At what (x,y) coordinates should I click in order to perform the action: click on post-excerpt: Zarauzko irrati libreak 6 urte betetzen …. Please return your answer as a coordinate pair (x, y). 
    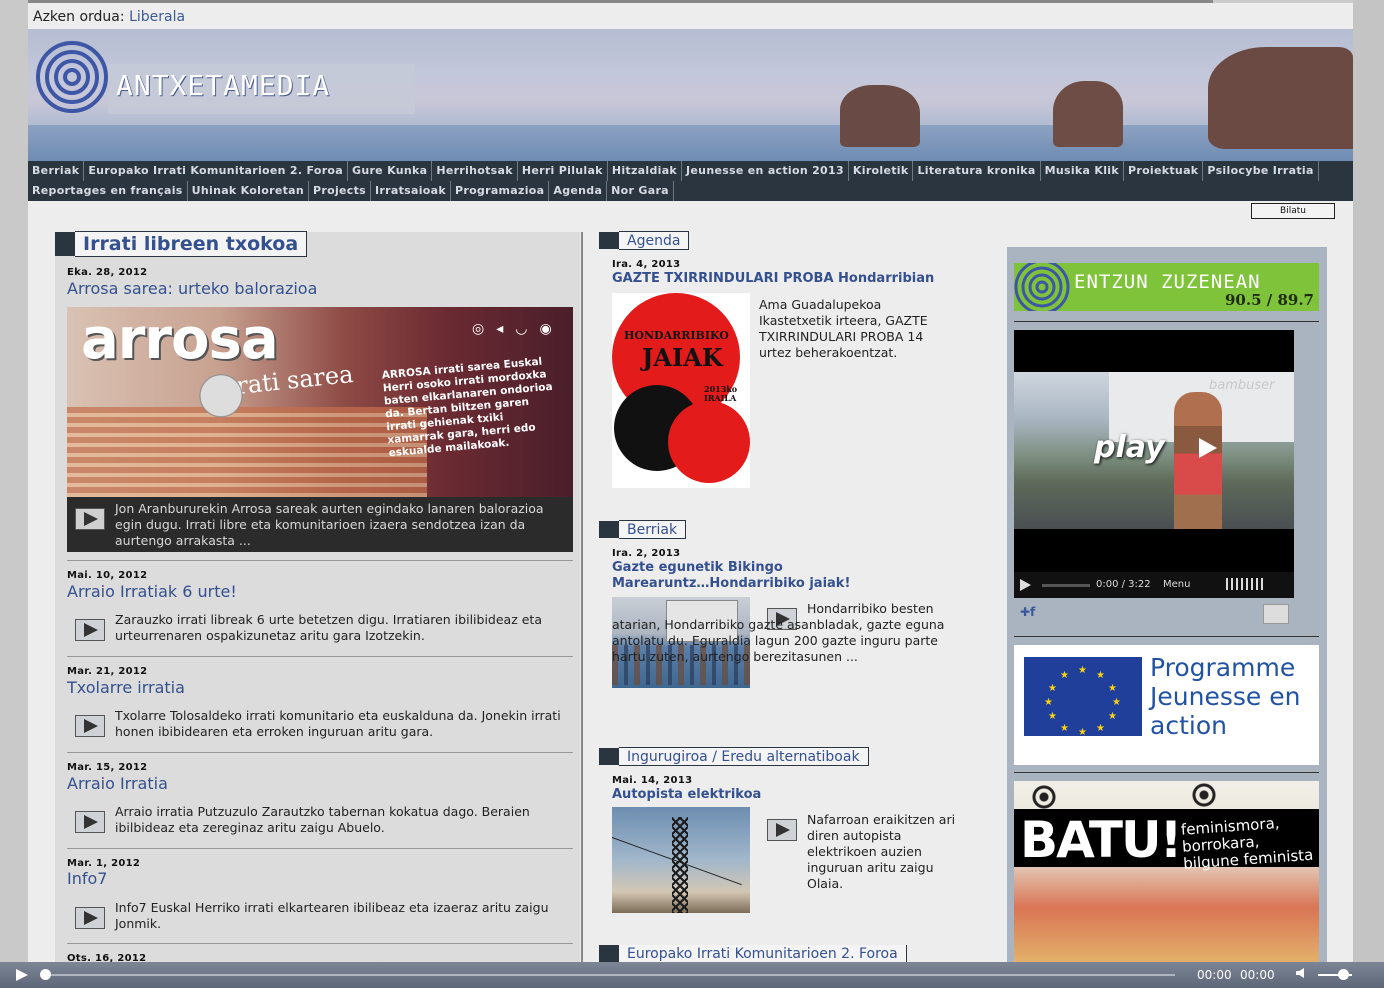
    Looking at the image, I should click on (328, 627).